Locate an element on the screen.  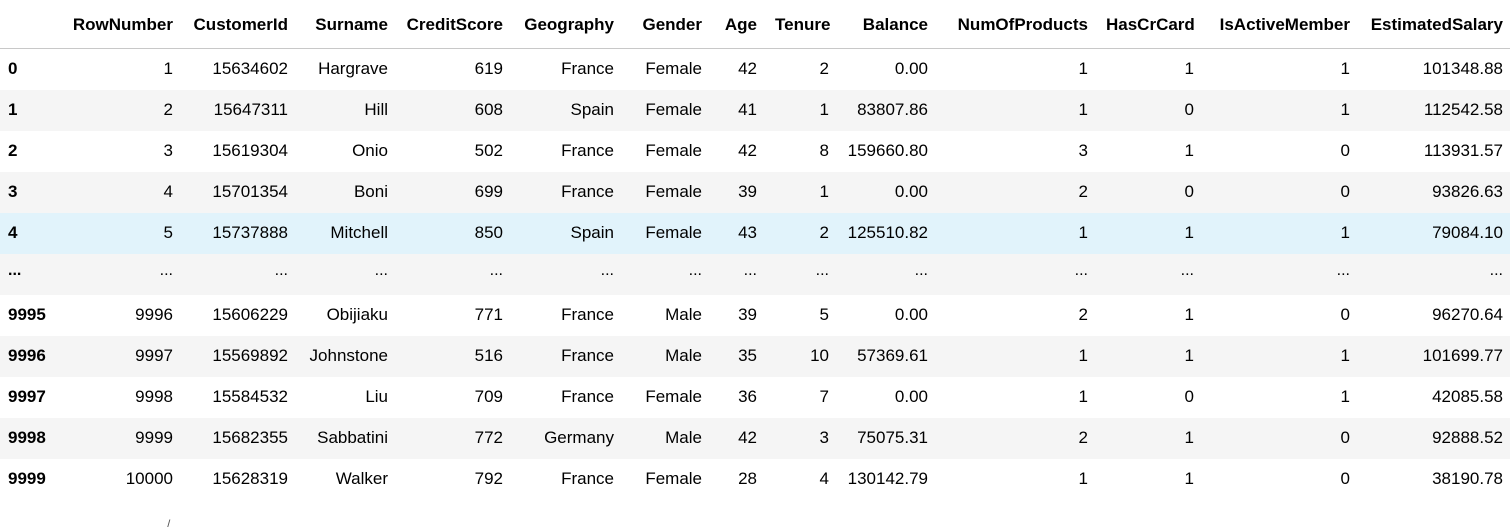
table-cell: Walker is located at coordinates (361, 478).